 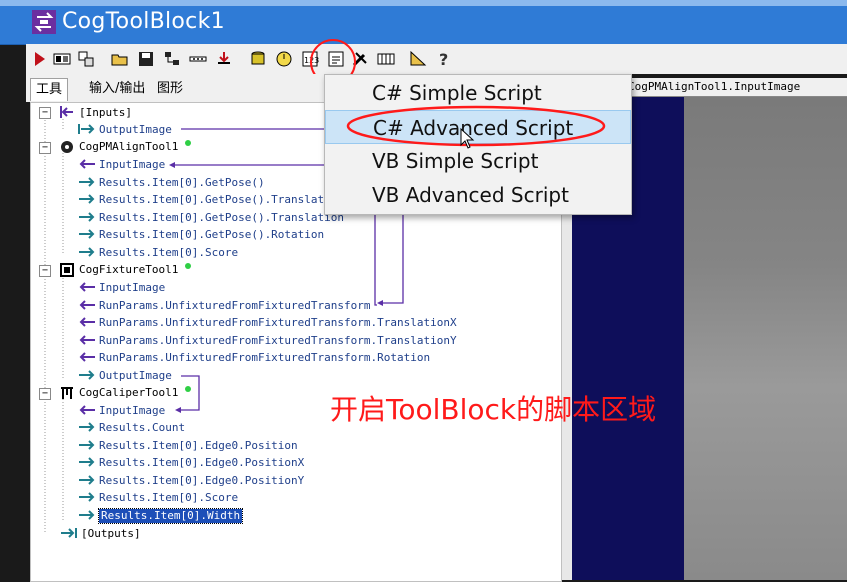 I want to click on image-panel-title: CogPMAlignTool1.InputImage, so click(x=714, y=86).